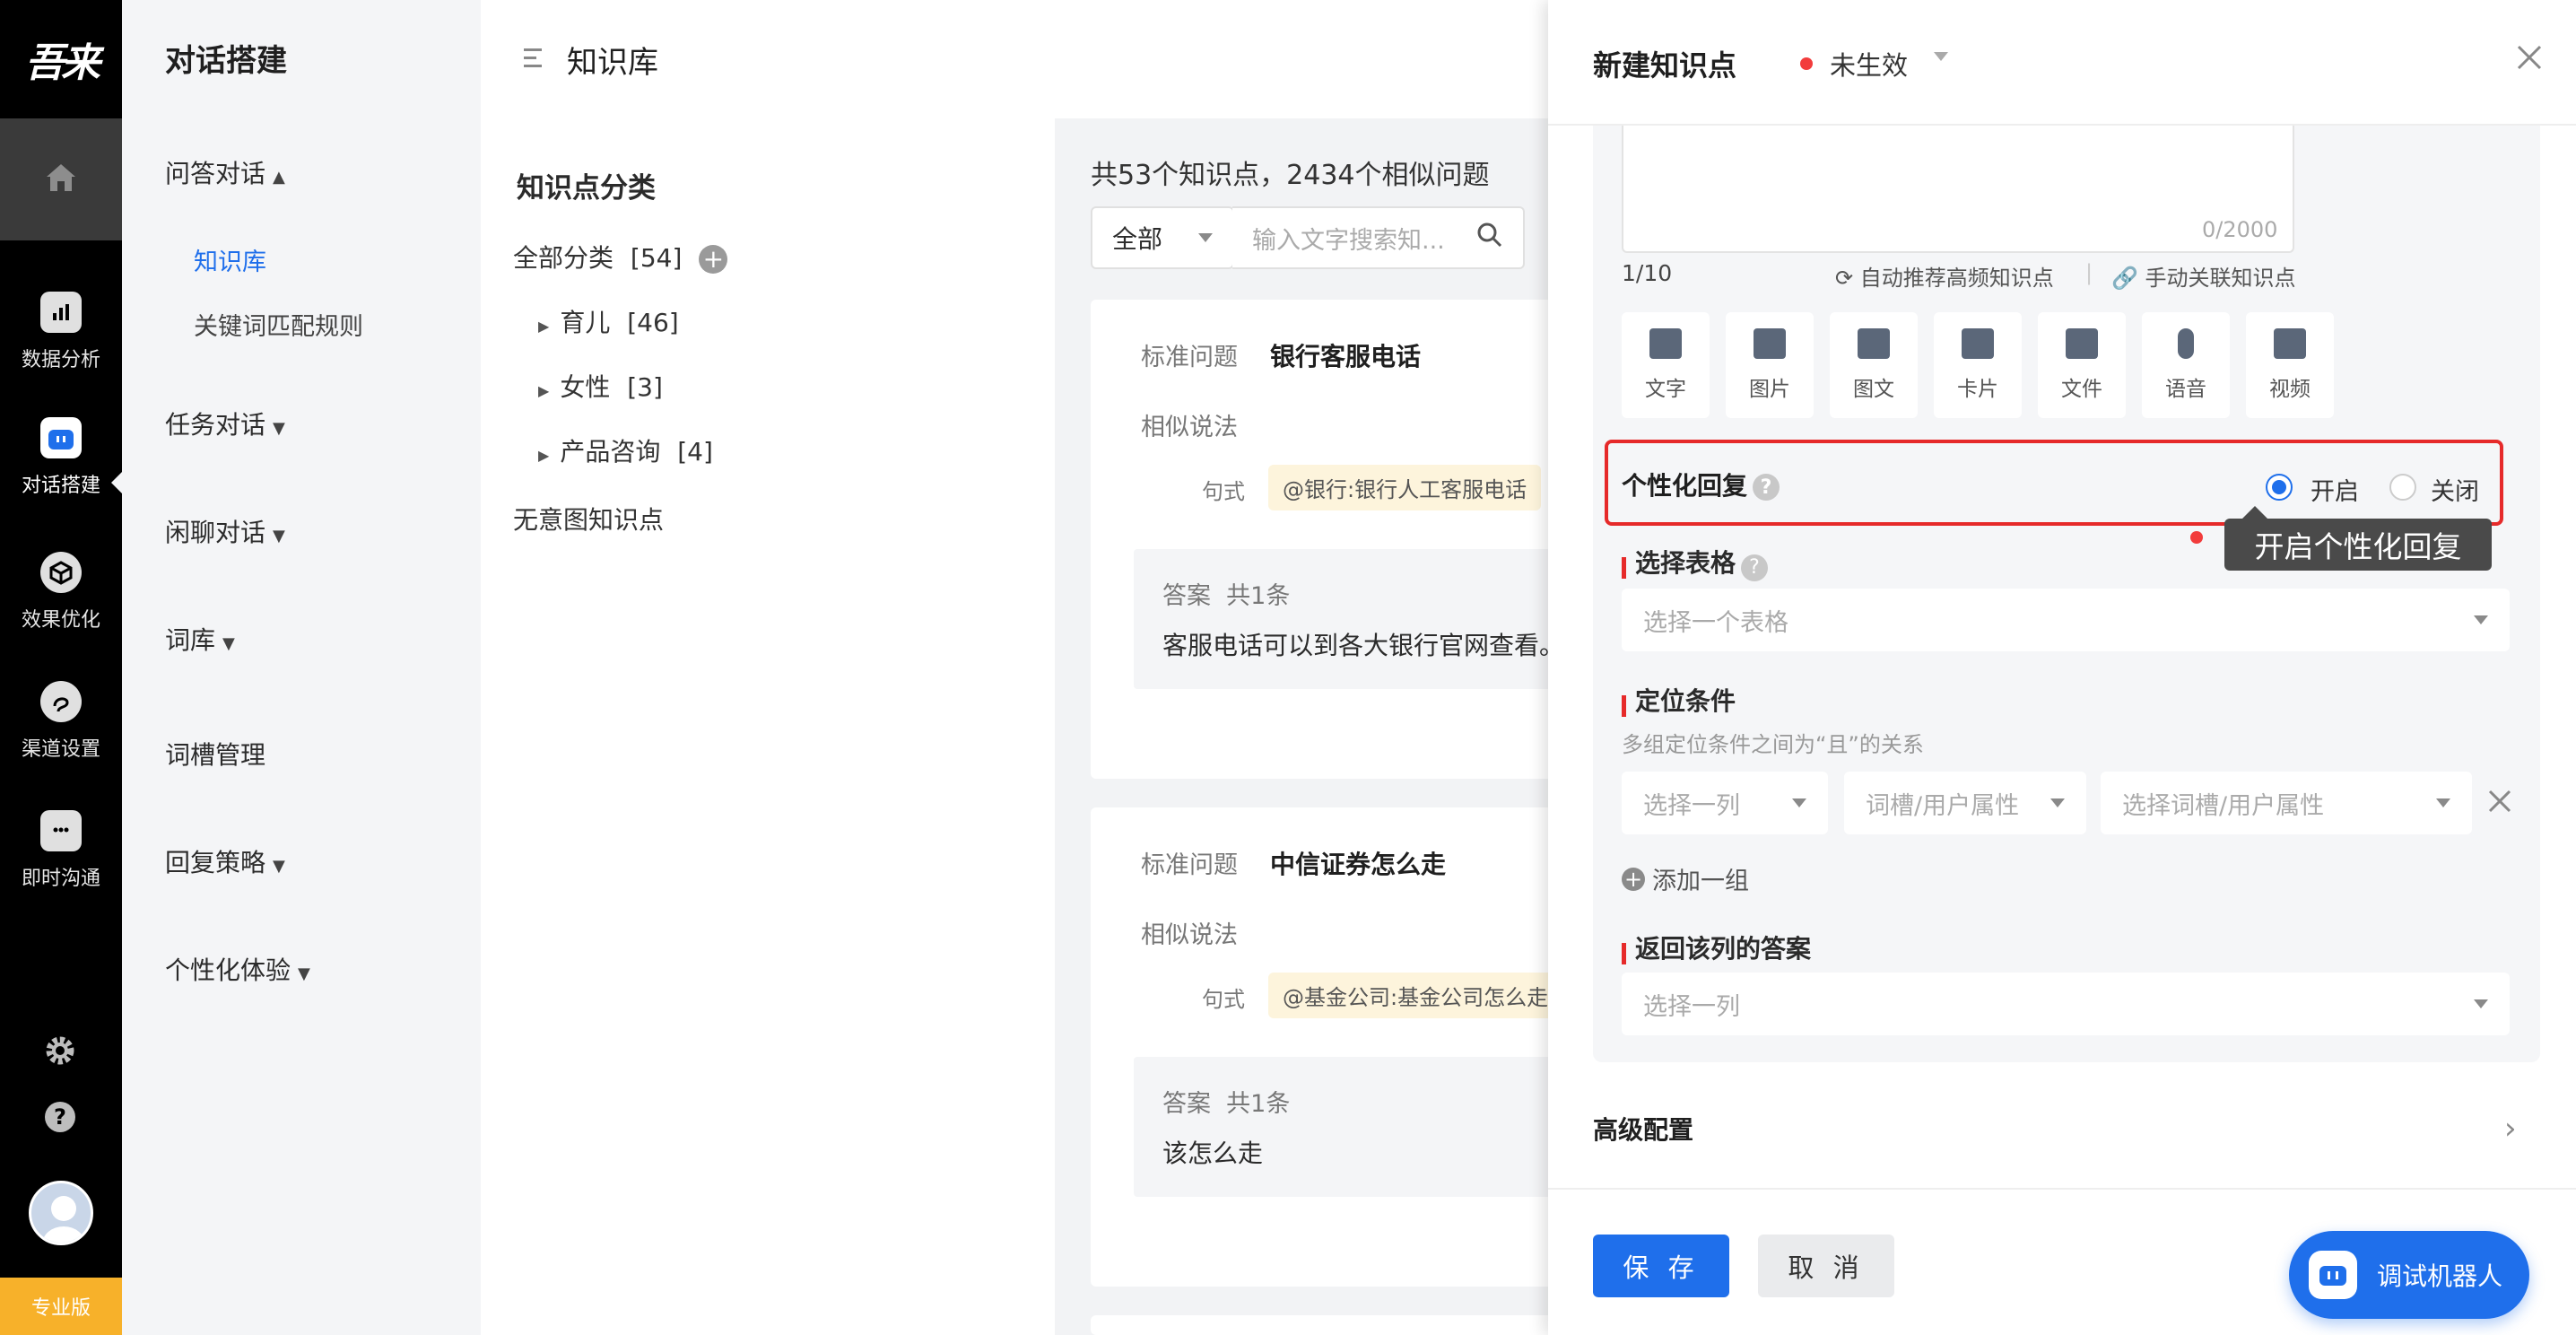 The width and height of the screenshot is (2576, 1335). I want to click on tooltip: 开启个性化回复, so click(2358, 545).